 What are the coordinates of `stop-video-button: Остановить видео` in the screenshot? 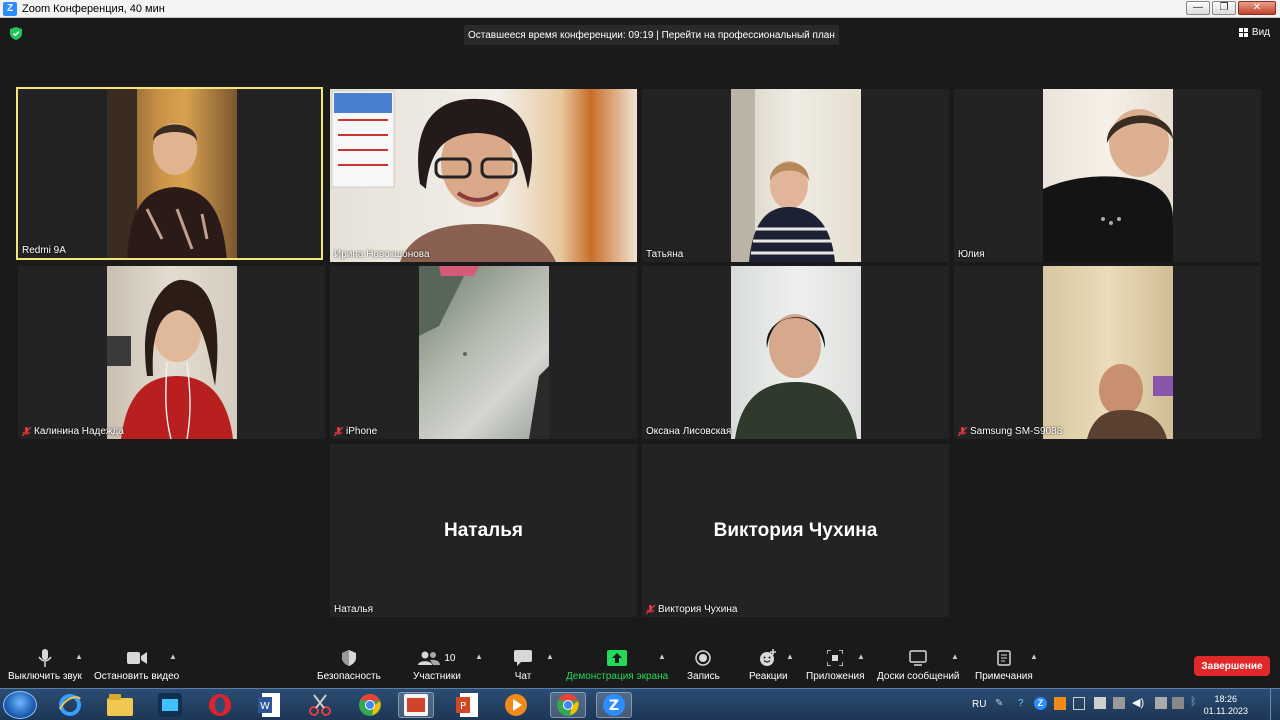 It's located at (136, 665).